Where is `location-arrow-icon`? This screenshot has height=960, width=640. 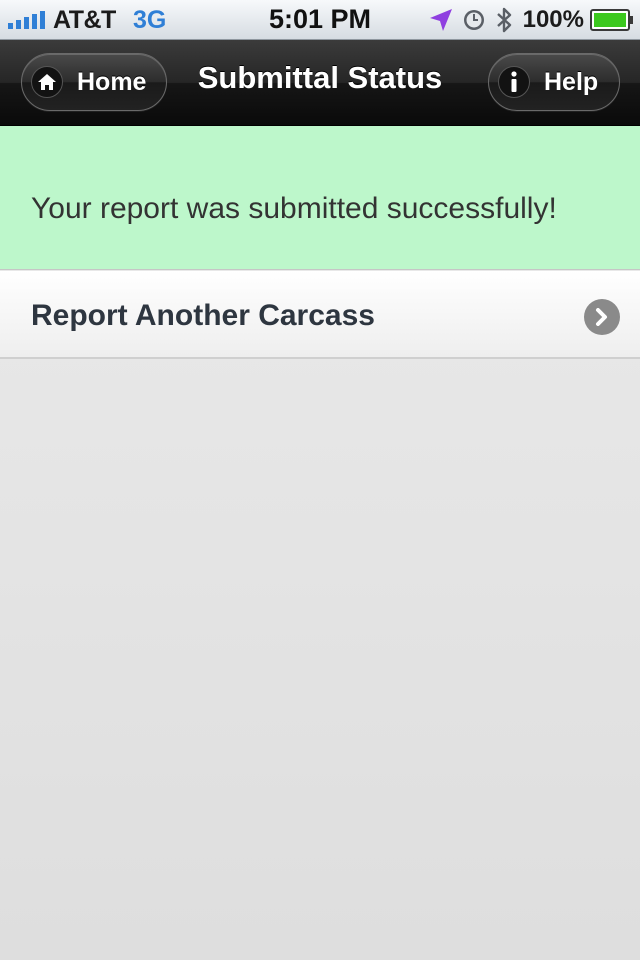 location-arrow-icon is located at coordinates (441, 20).